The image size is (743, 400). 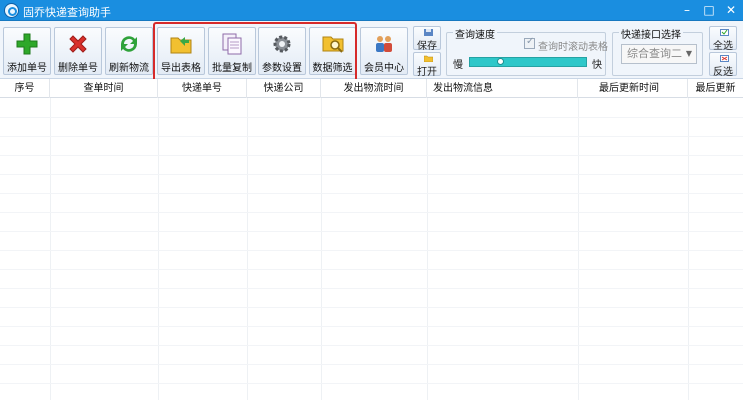 I want to click on data-filter-button: 数据筛选, so click(x=332, y=51).